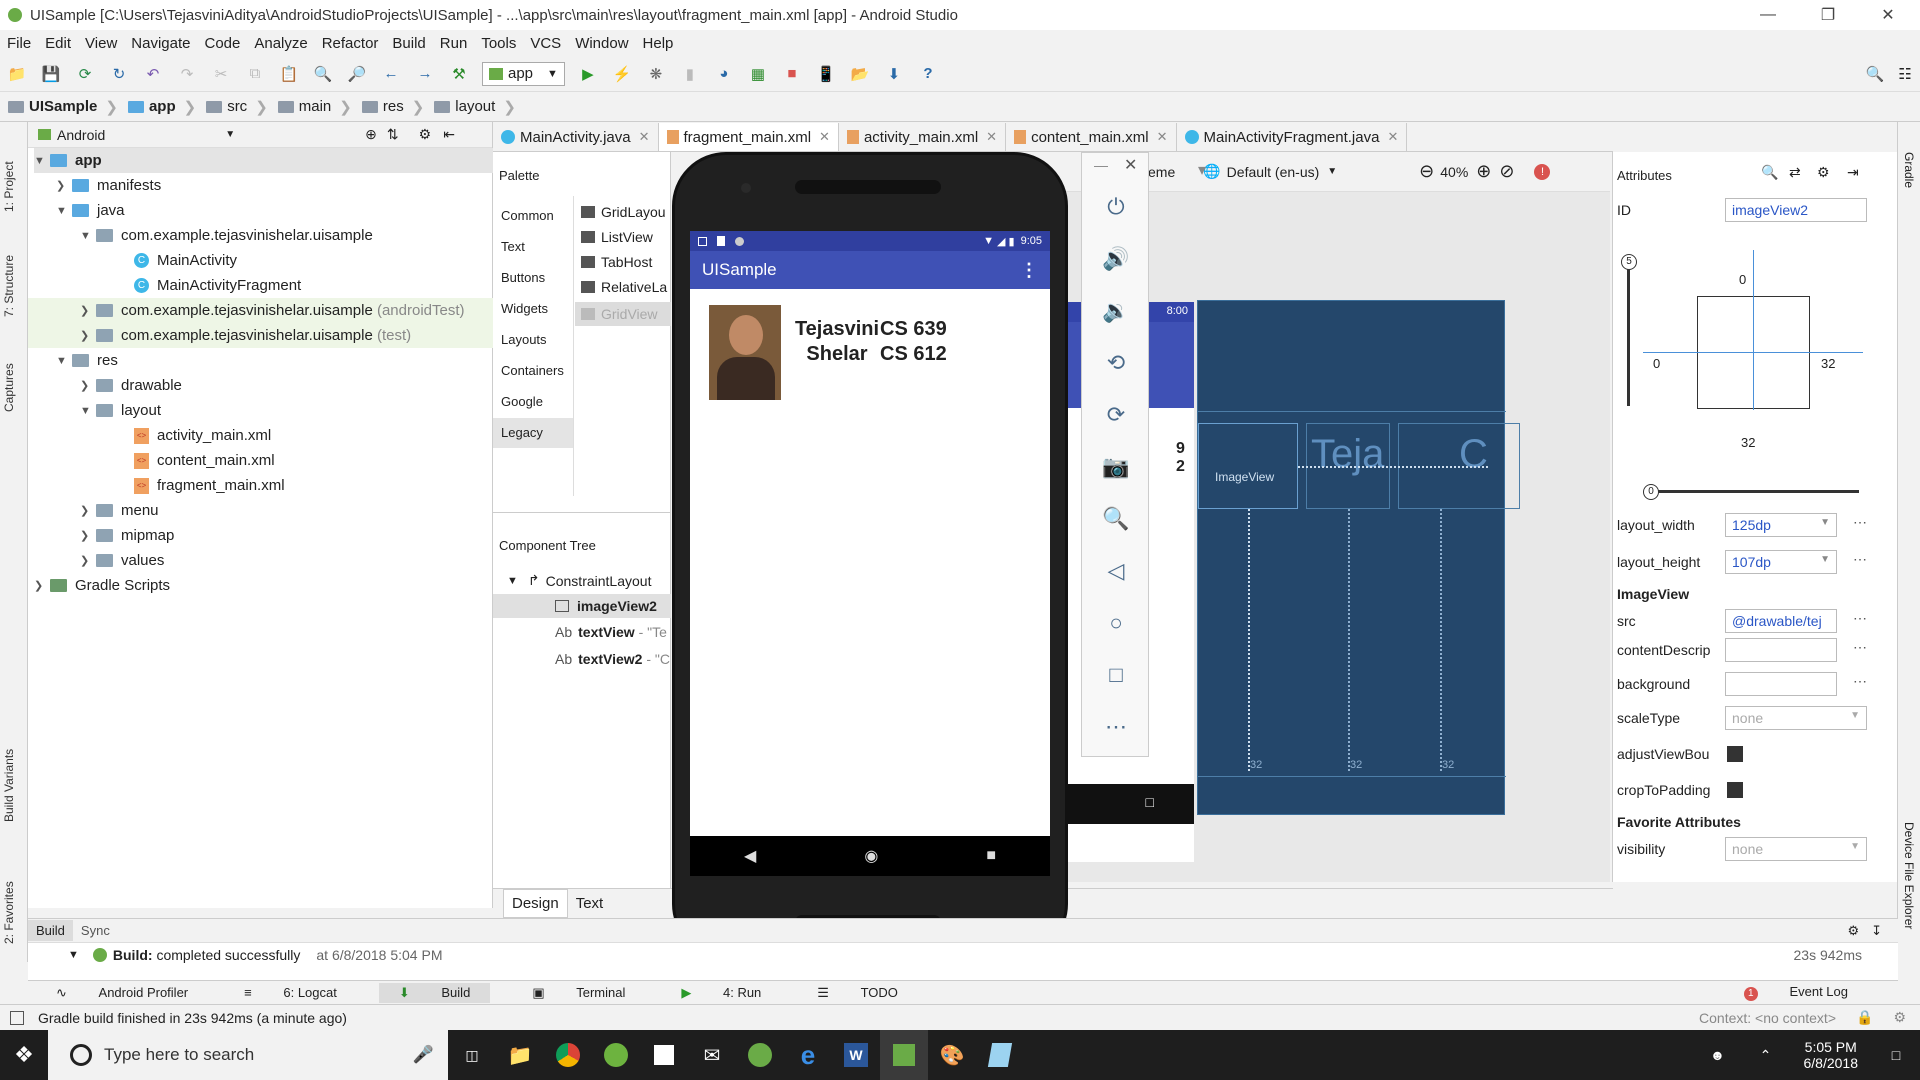 Image resolution: width=1920 pixels, height=1080 pixels. What do you see at coordinates (248, 1055) in the screenshot?
I see `taskbar-search: Type here to search 🎤` at bounding box center [248, 1055].